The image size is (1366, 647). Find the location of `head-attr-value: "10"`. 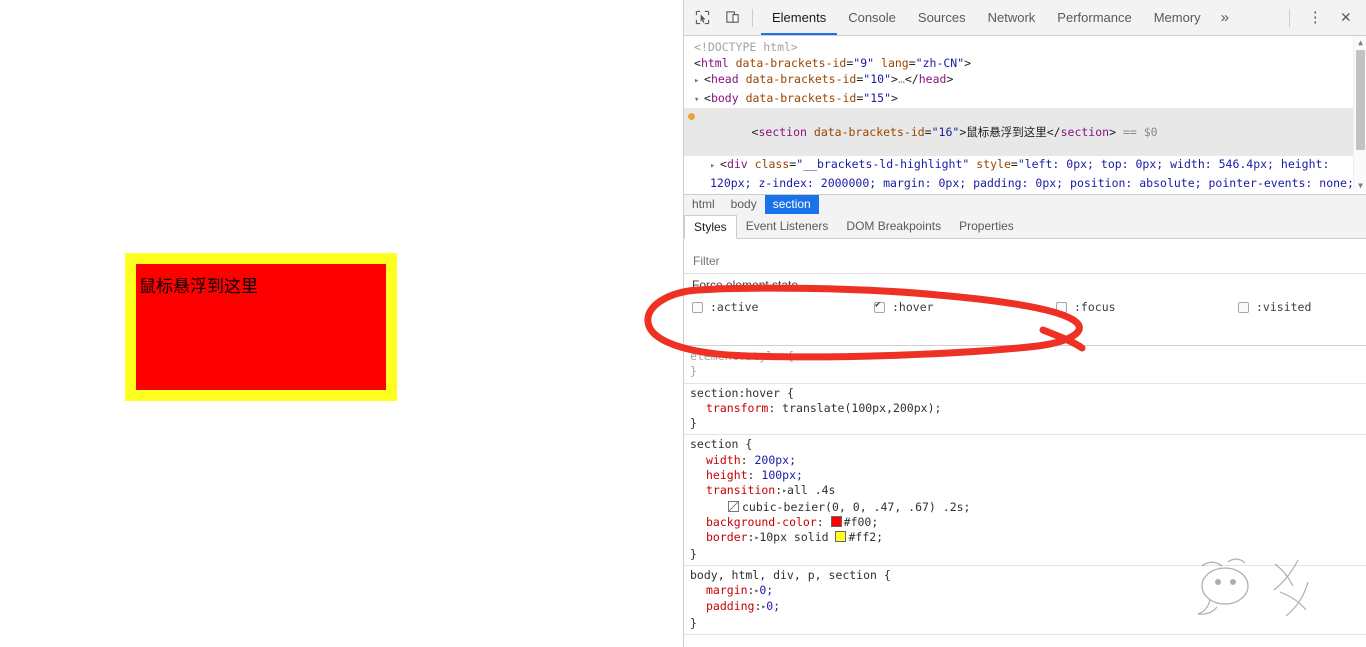

head-attr-value: "10" is located at coordinates (877, 79).